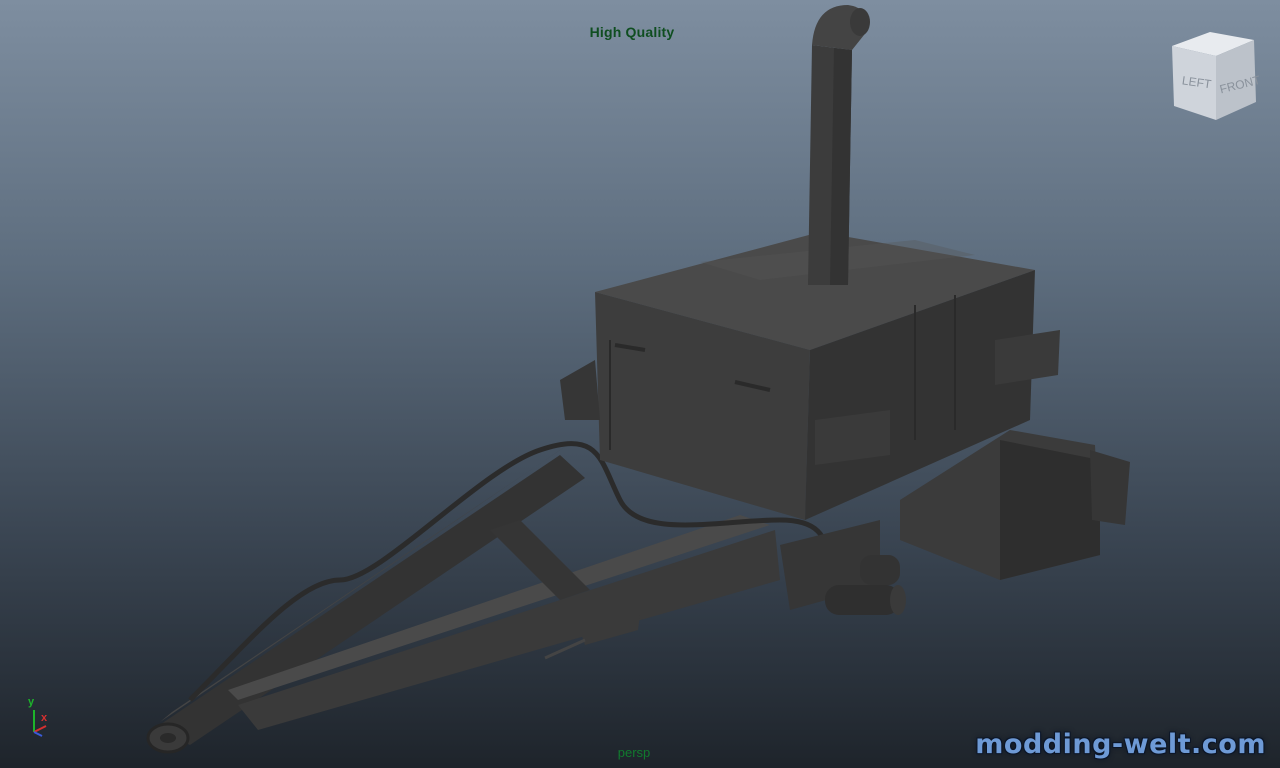  Describe the element at coordinates (580, 390) in the screenshot. I see `side-bracket-left` at that location.